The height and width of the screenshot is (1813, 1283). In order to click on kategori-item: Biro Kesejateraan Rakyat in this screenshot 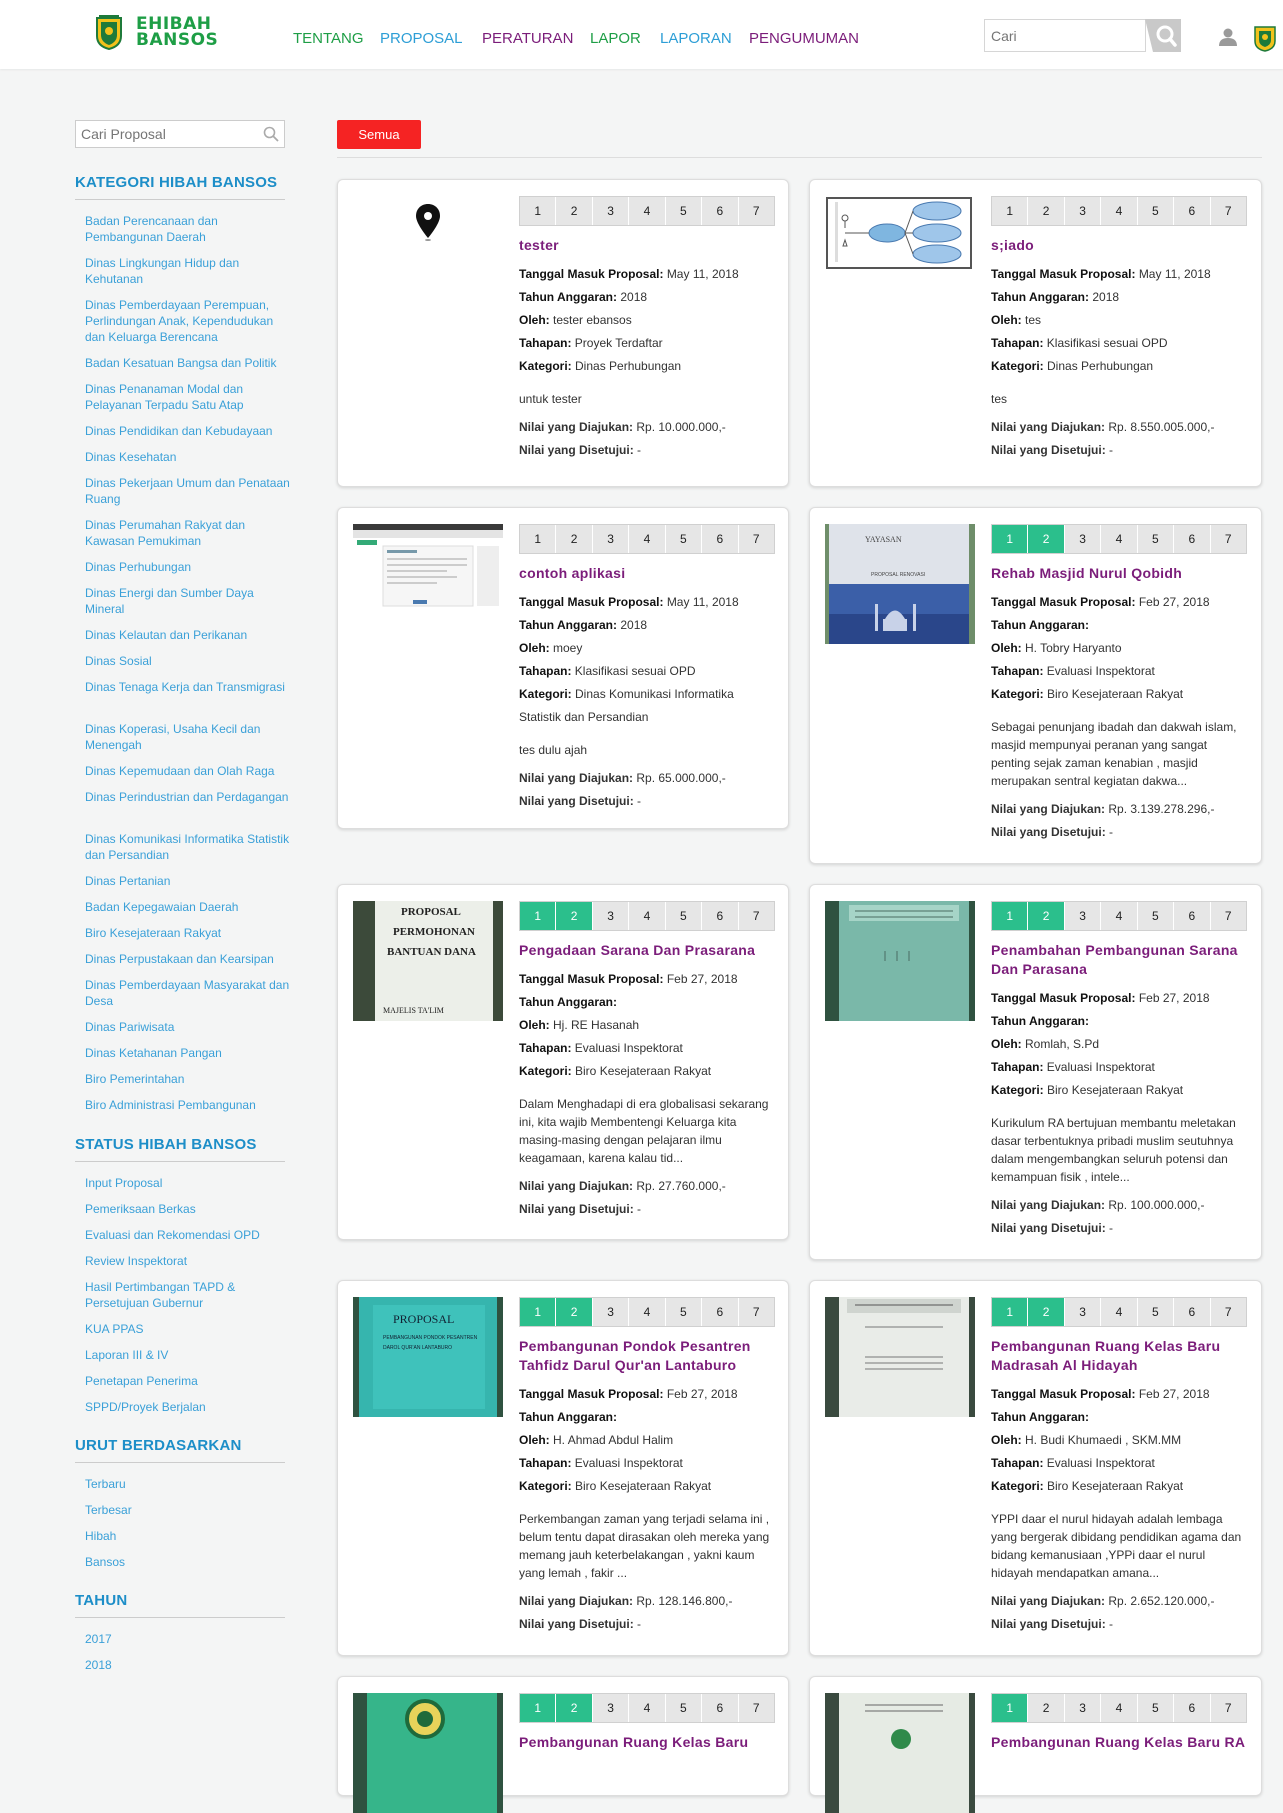, I will do `click(187, 933)`.